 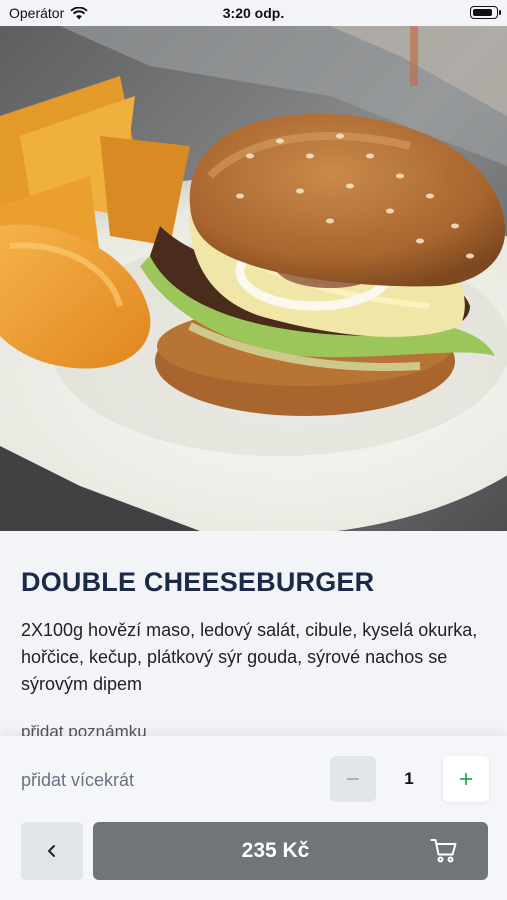 I want to click on quantity-value: 1, so click(x=409, y=778).